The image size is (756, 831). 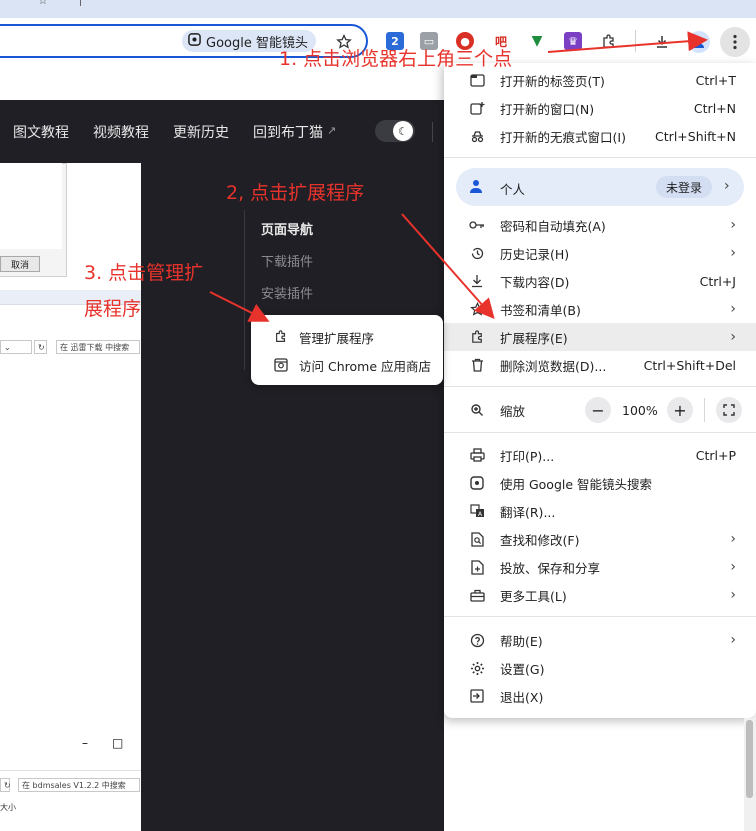 What do you see at coordinates (448, 266) in the screenshot?
I see `arrow-to-extensions-item` at bounding box center [448, 266].